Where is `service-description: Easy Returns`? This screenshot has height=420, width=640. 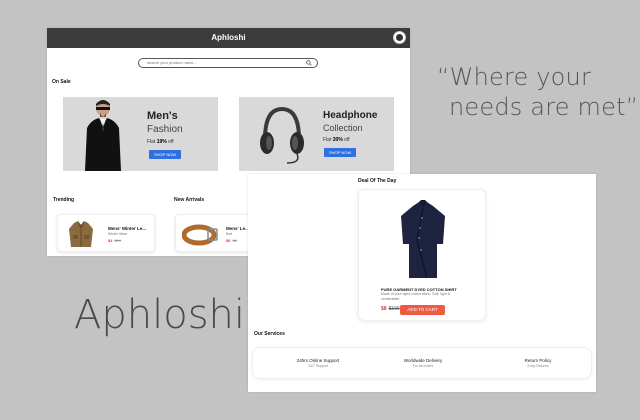 service-description: Easy Returns is located at coordinates (538, 366).